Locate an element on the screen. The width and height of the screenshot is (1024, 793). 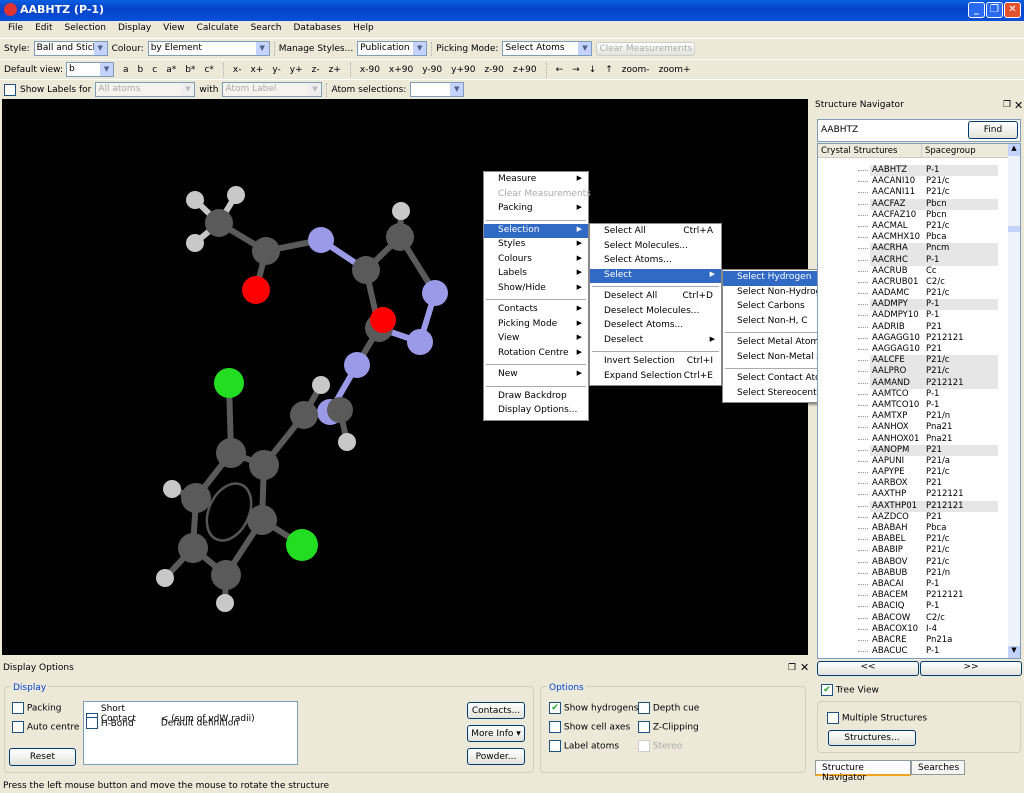
menu-item-new: New ▶ is located at coordinates (536, 375).